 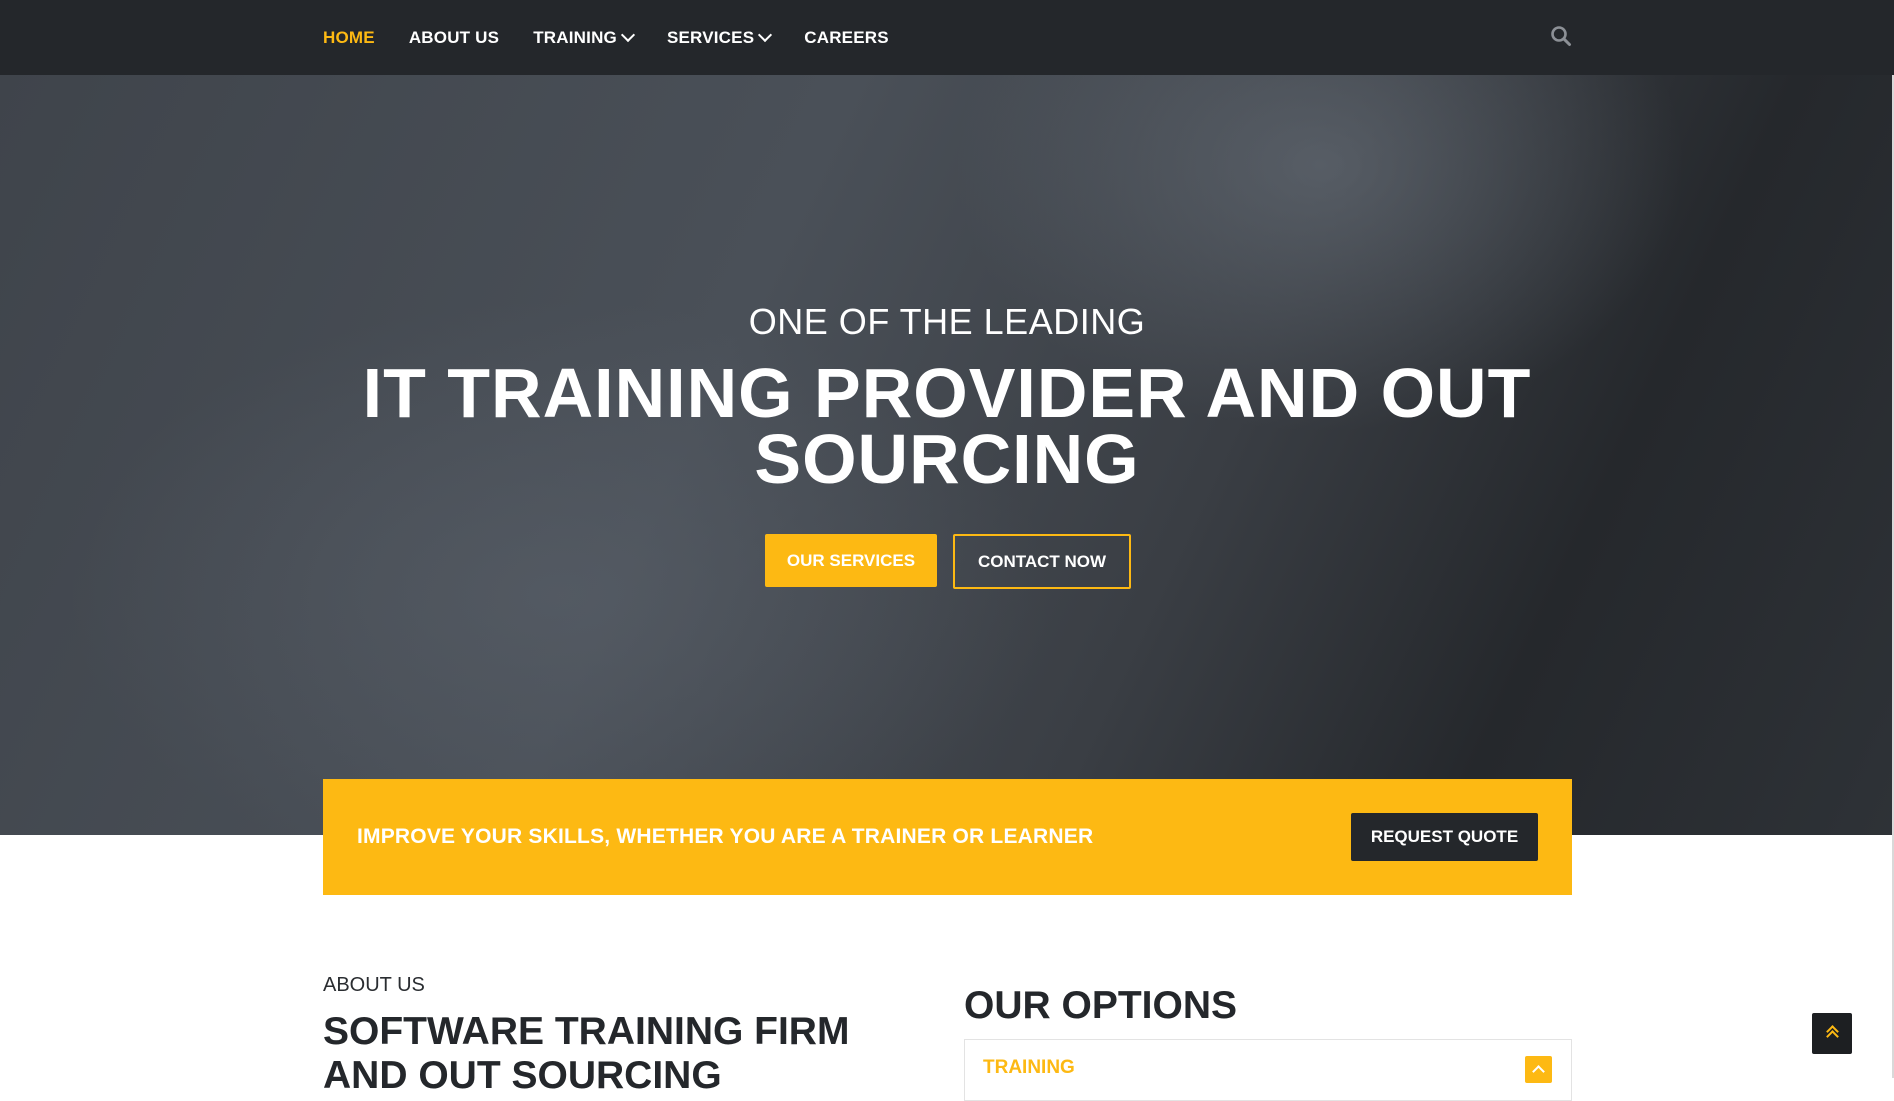 I want to click on nav-item-label: TRAINING, so click(x=575, y=37).